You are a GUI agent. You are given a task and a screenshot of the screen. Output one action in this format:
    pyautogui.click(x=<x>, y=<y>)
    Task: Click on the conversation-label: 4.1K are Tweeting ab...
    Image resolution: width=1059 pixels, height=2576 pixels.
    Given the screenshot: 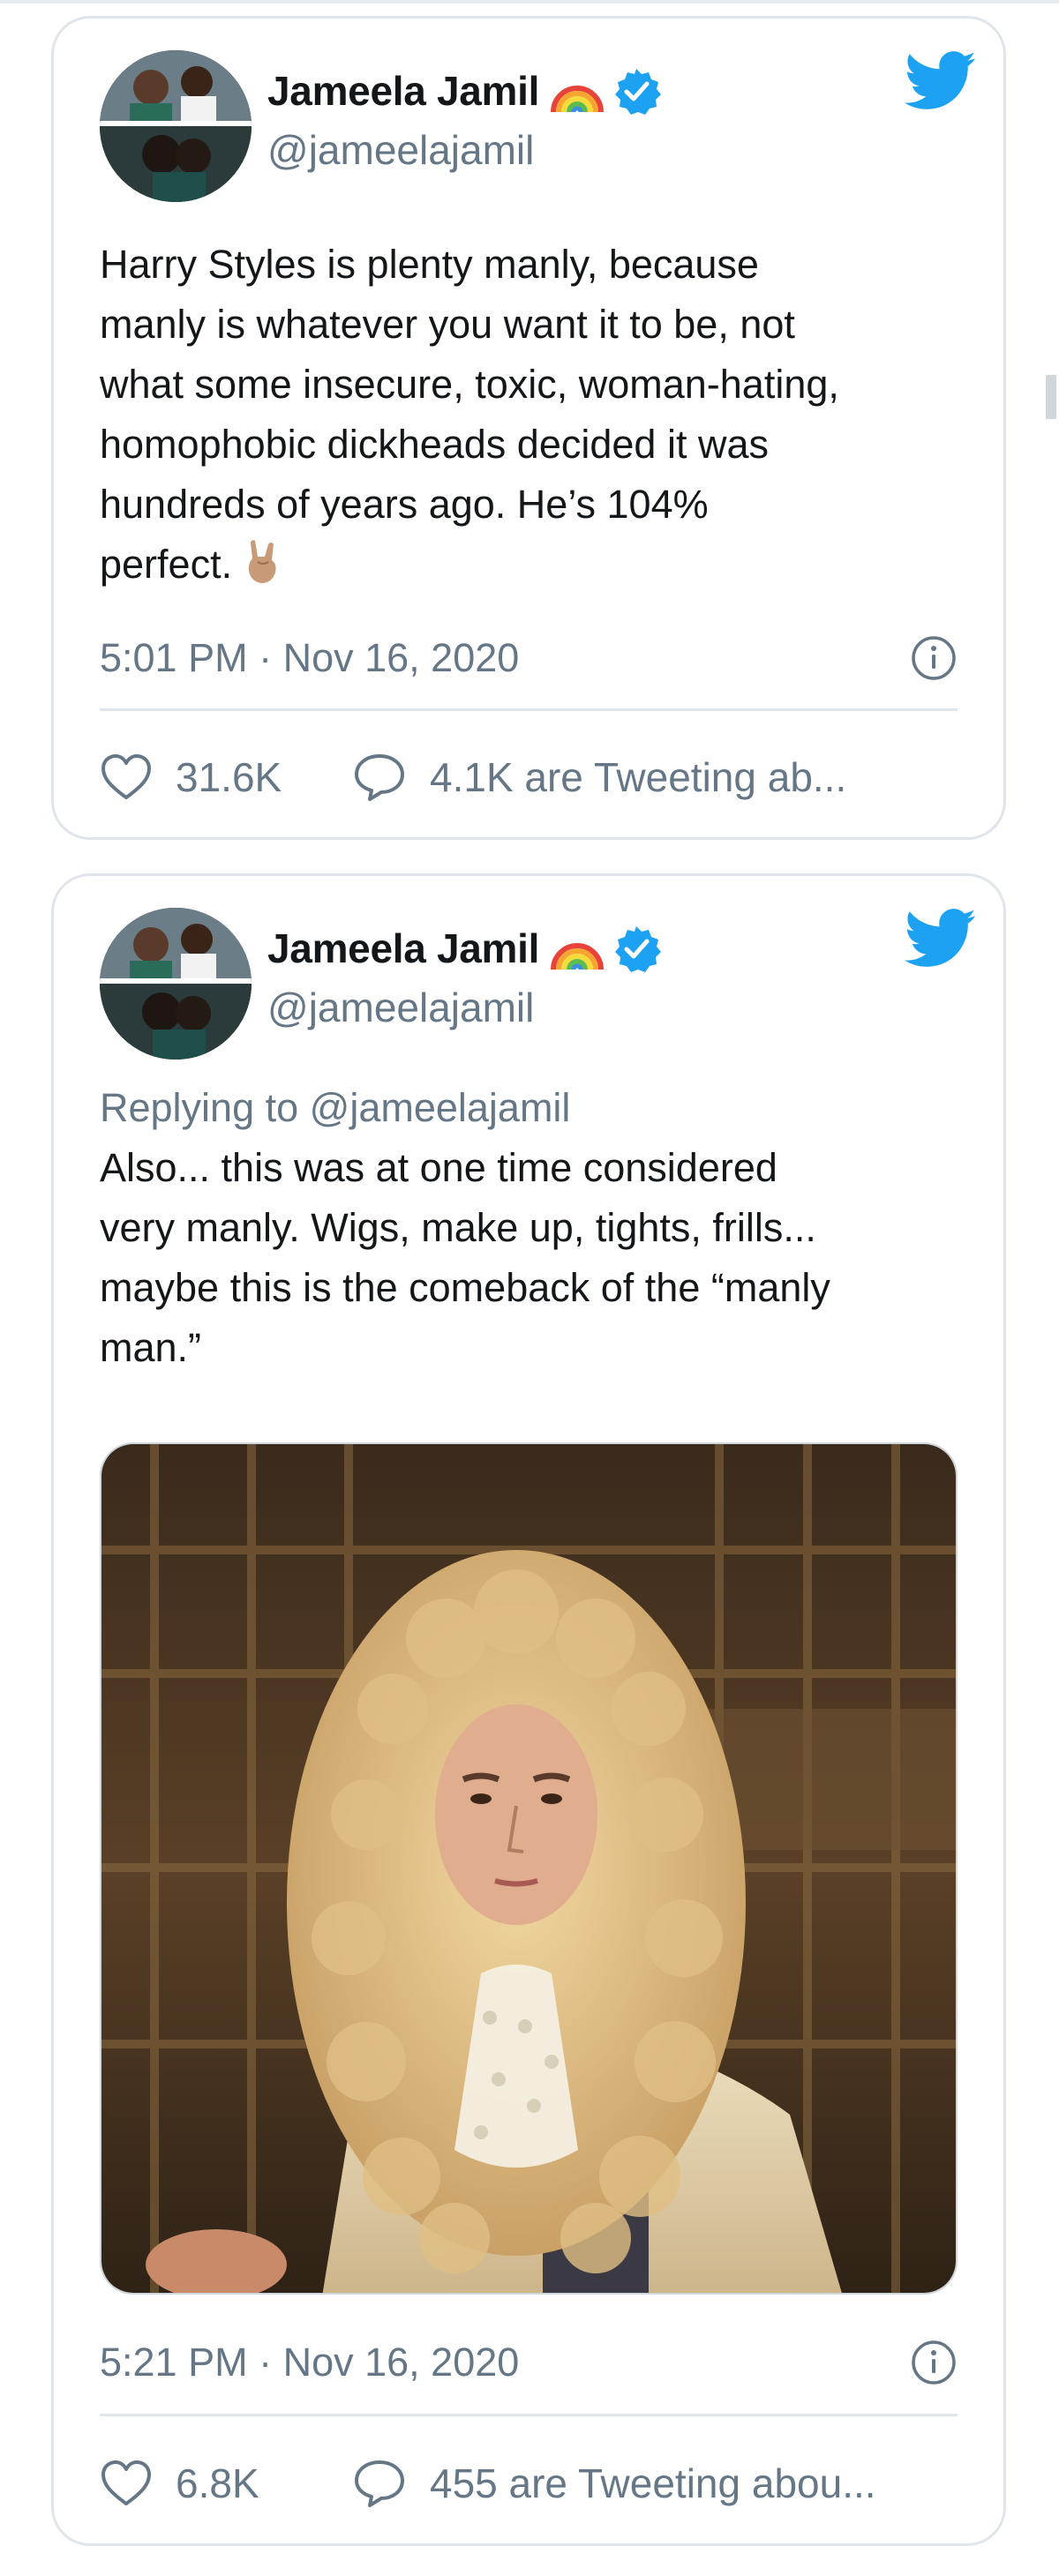 What is the action you would take?
    pyautogui.click(x=638, y=777)
    